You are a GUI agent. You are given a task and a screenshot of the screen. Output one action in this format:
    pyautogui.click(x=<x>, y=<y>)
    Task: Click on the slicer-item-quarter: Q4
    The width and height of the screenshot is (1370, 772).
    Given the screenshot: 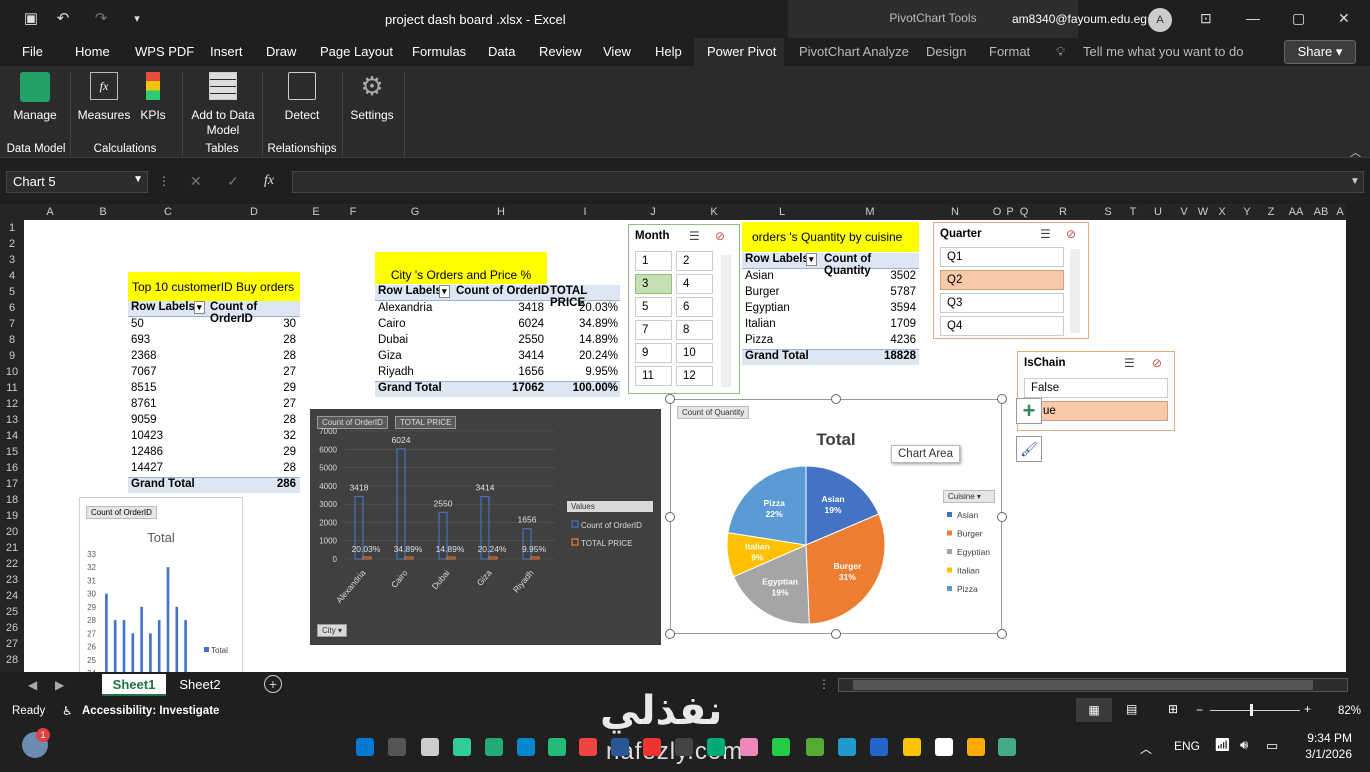 What is the action you would take?
    pyautogui.click(x=1002, y=326)
    